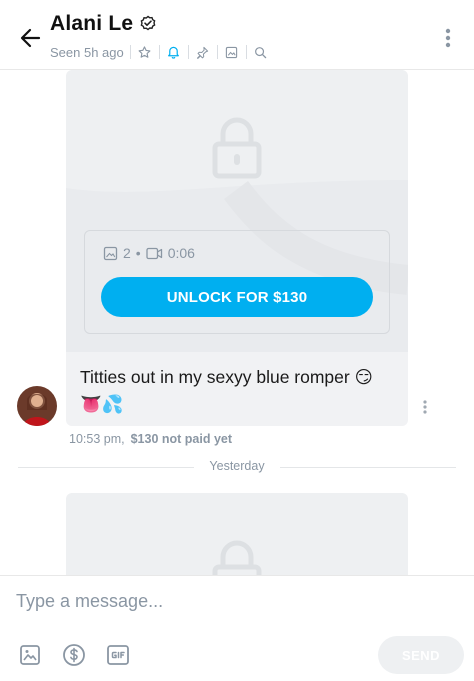  Describe the element at coordinates (148, 23) in the screenshot. I see `verified-badge-icon` at that location.